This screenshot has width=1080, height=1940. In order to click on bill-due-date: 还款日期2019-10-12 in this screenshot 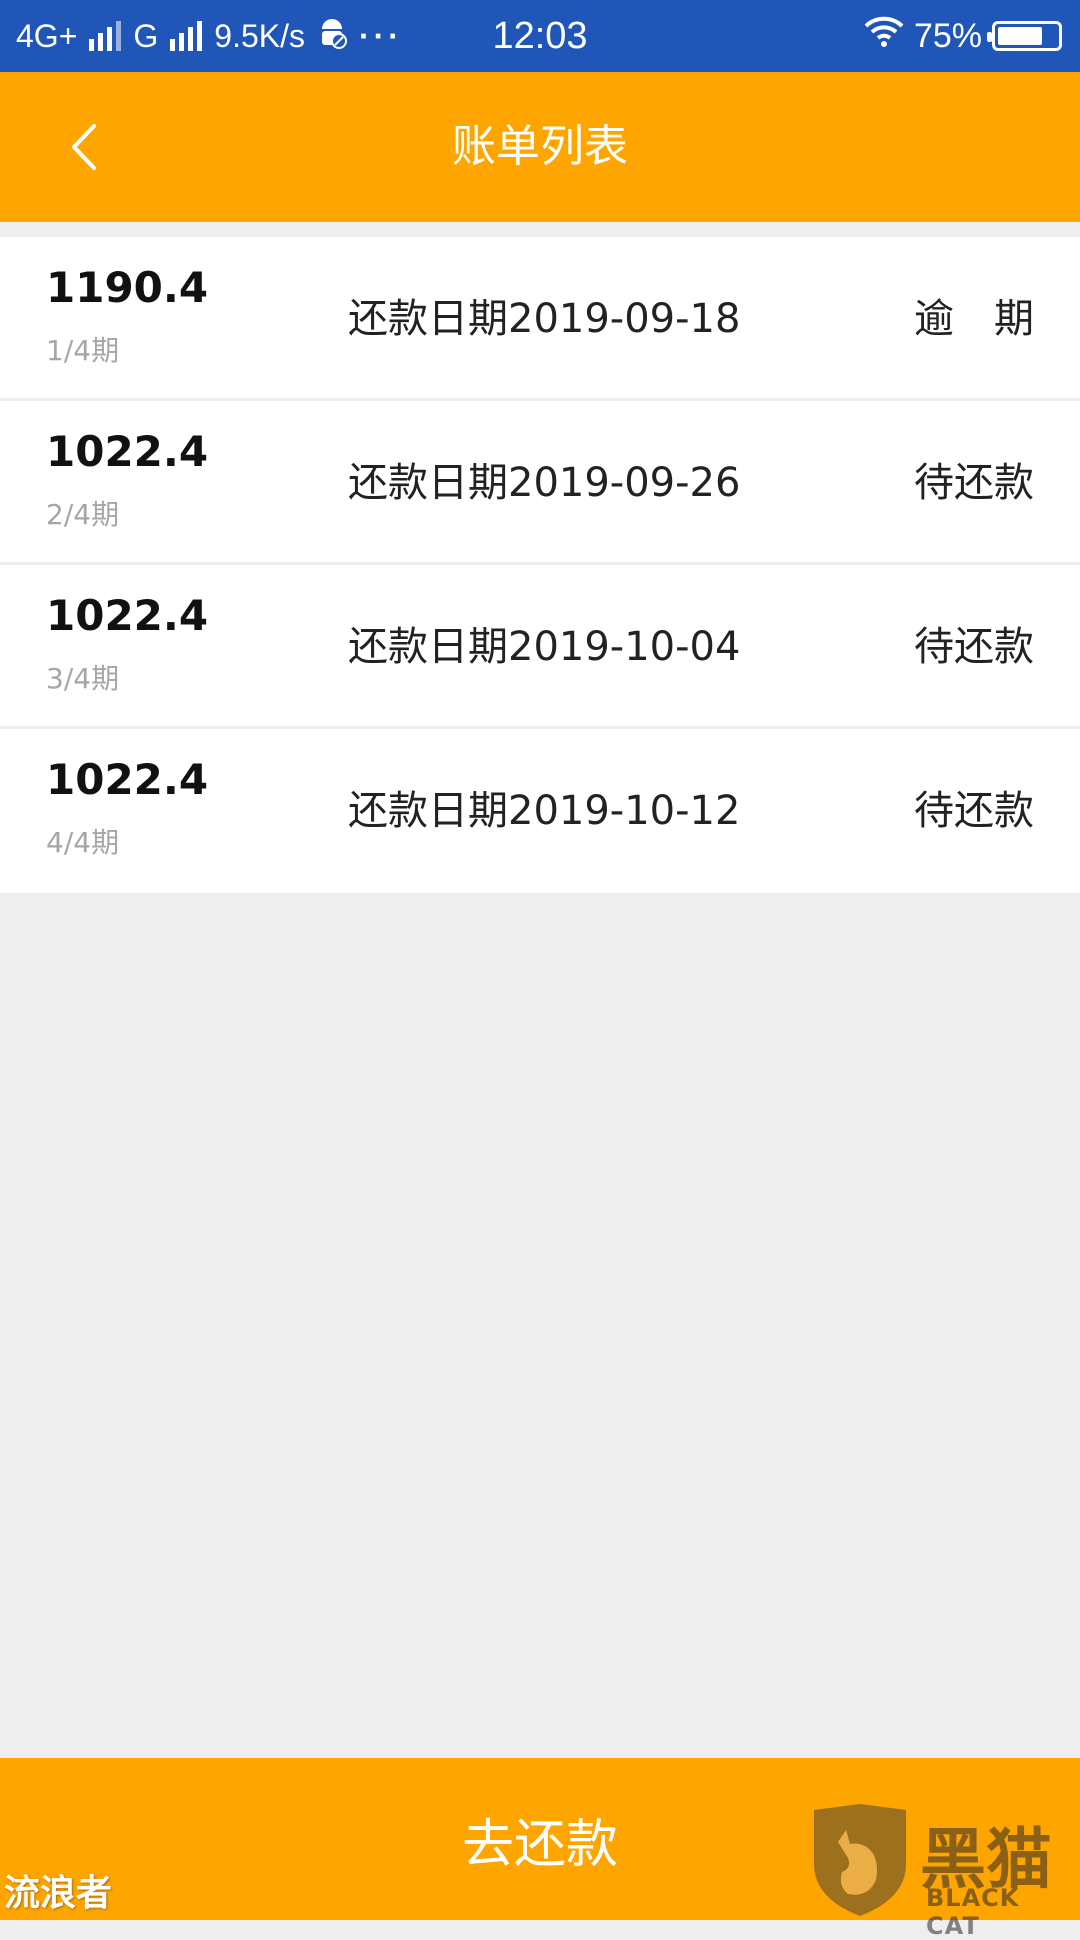, I will do `click(544, 811)`.